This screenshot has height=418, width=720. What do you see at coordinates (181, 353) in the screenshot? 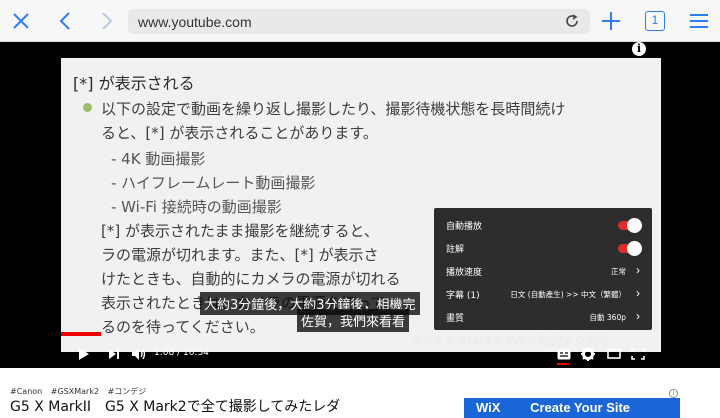
I see `time-display: 1:08 / 10:34` at bounding box center [181, 353].